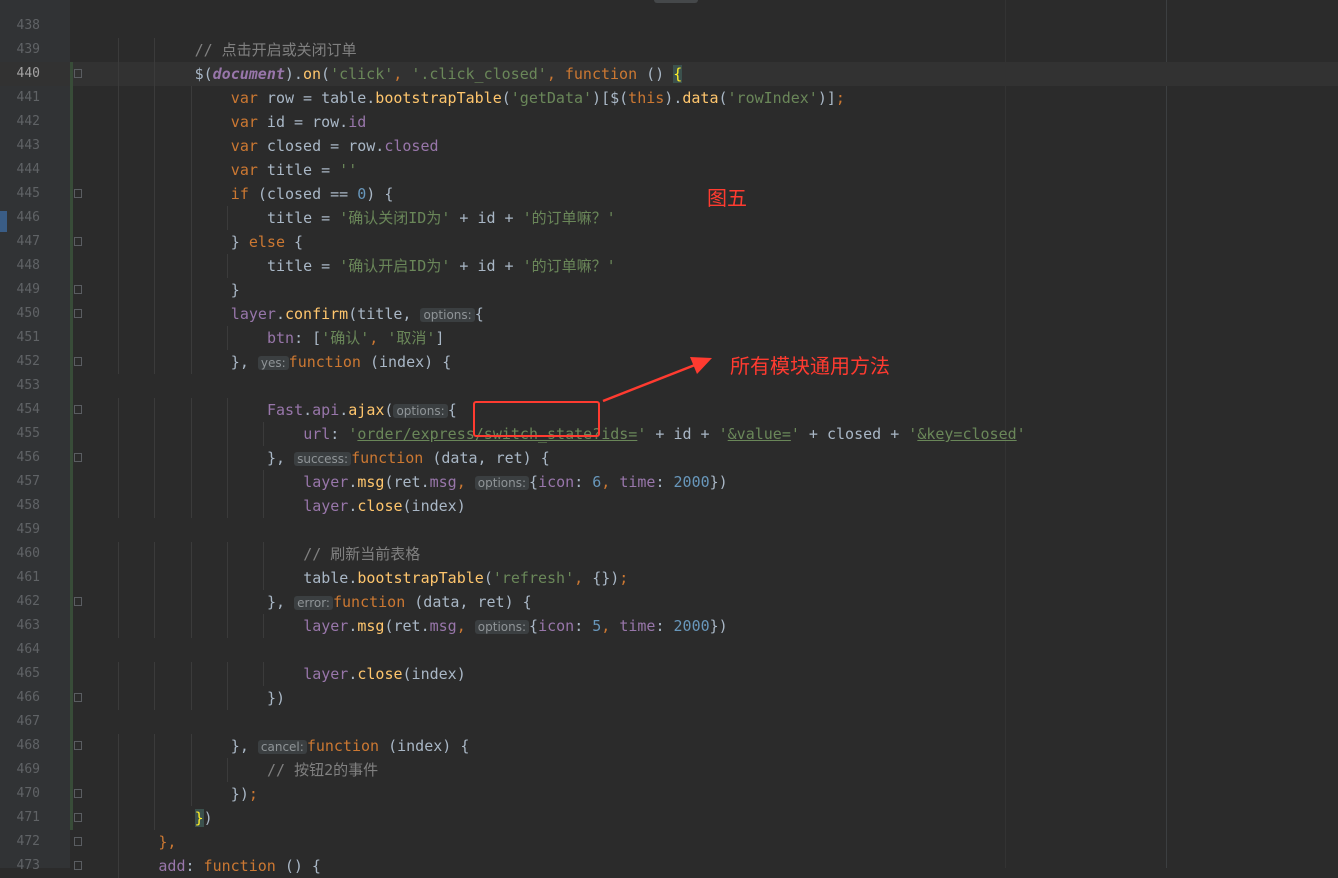  What do you see at coordinates (657, 380) in the screenshot?
I see `red-arrow-icon` at bounding box center [657, 380].